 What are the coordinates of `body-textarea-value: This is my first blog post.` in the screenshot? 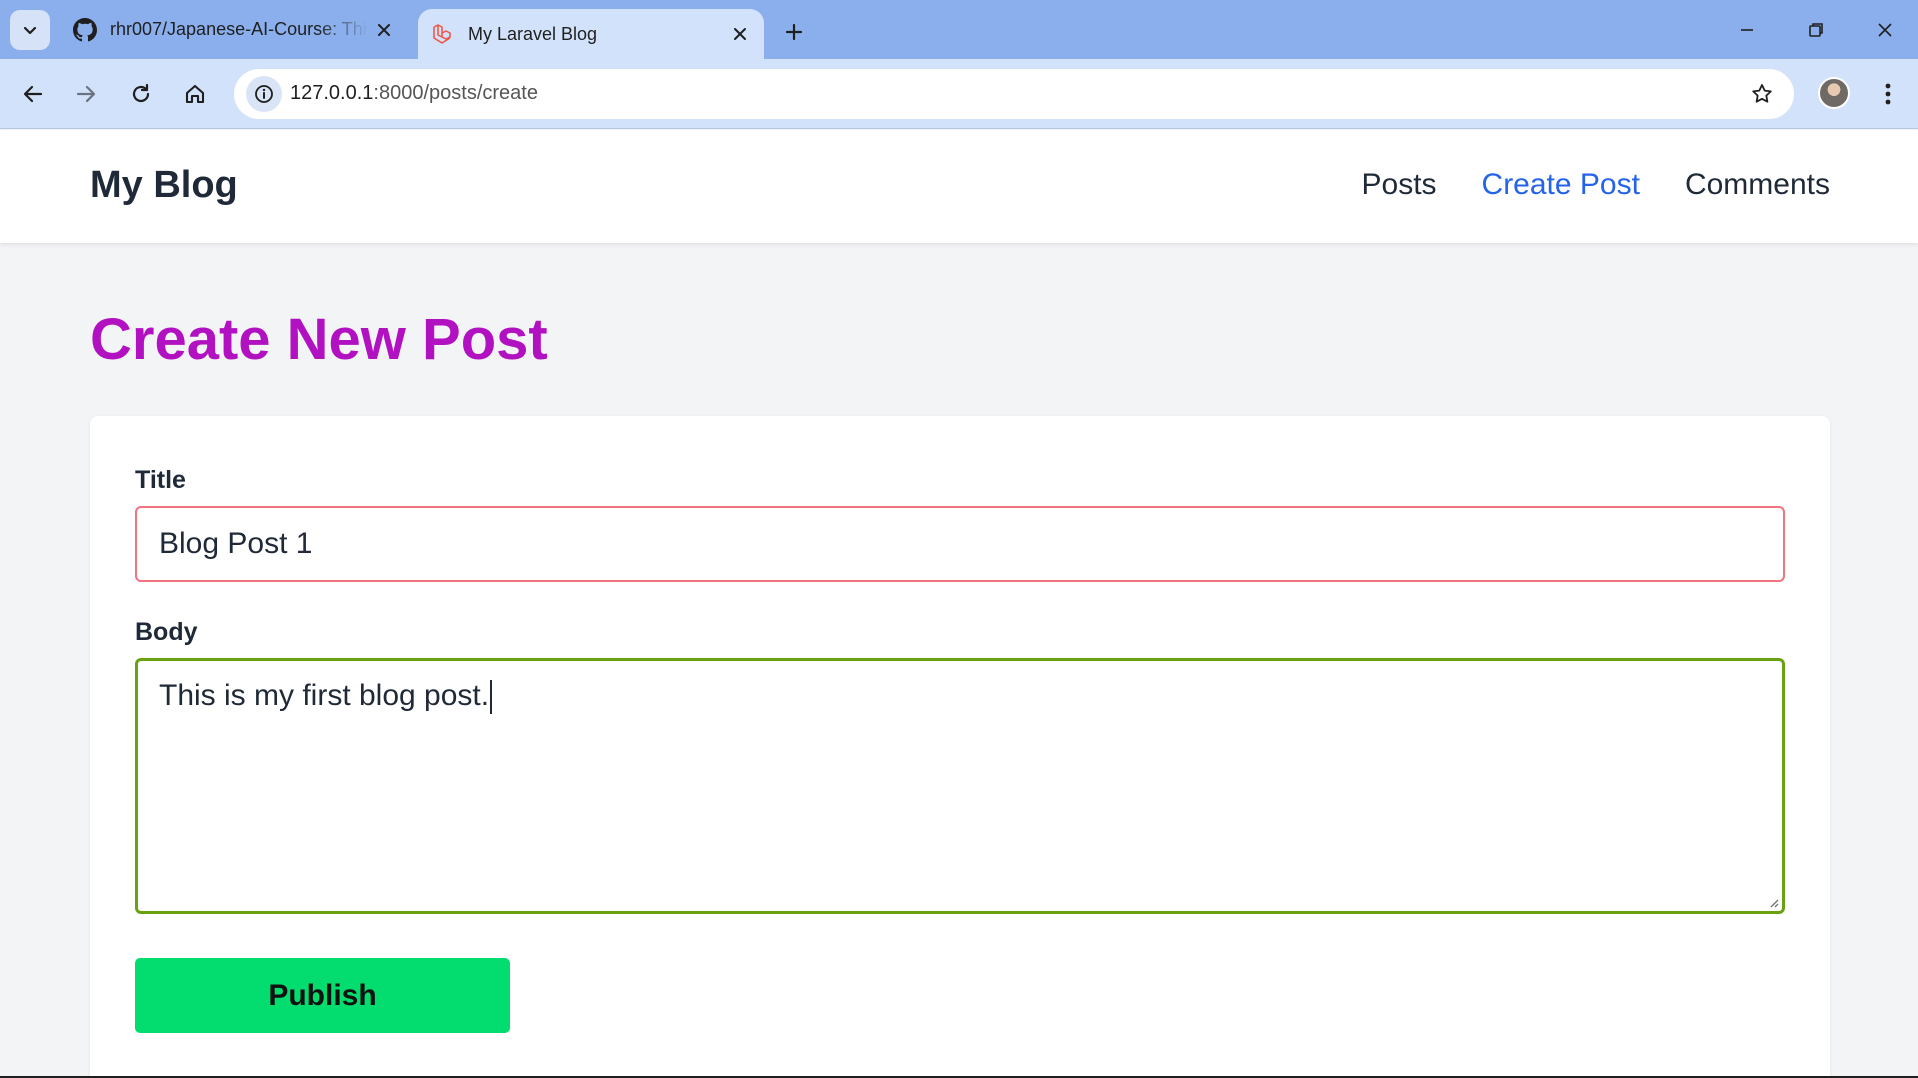 It's located at (324, 695).